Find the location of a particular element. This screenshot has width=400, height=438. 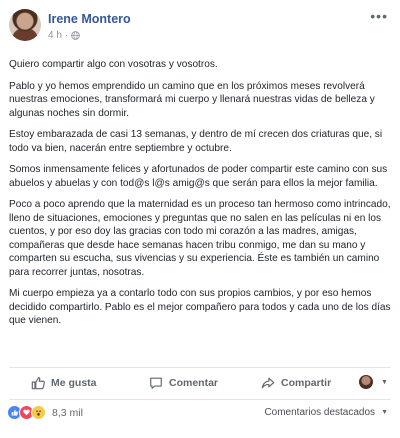

share-label: Compartir is located at coordinates (306, 383).